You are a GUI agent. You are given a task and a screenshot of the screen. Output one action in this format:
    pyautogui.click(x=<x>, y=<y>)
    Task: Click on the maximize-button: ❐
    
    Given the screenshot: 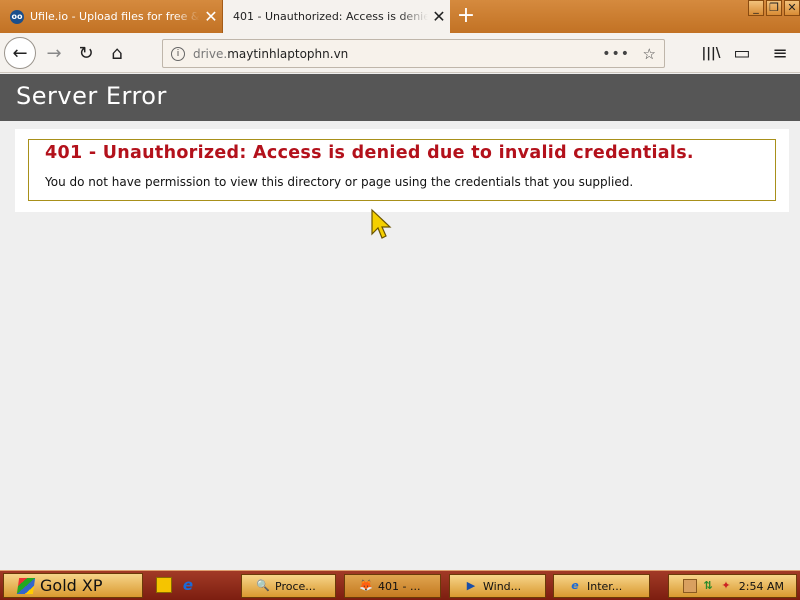 What is the action you would take?
    pyautogui.click(x=774, y=8)
    